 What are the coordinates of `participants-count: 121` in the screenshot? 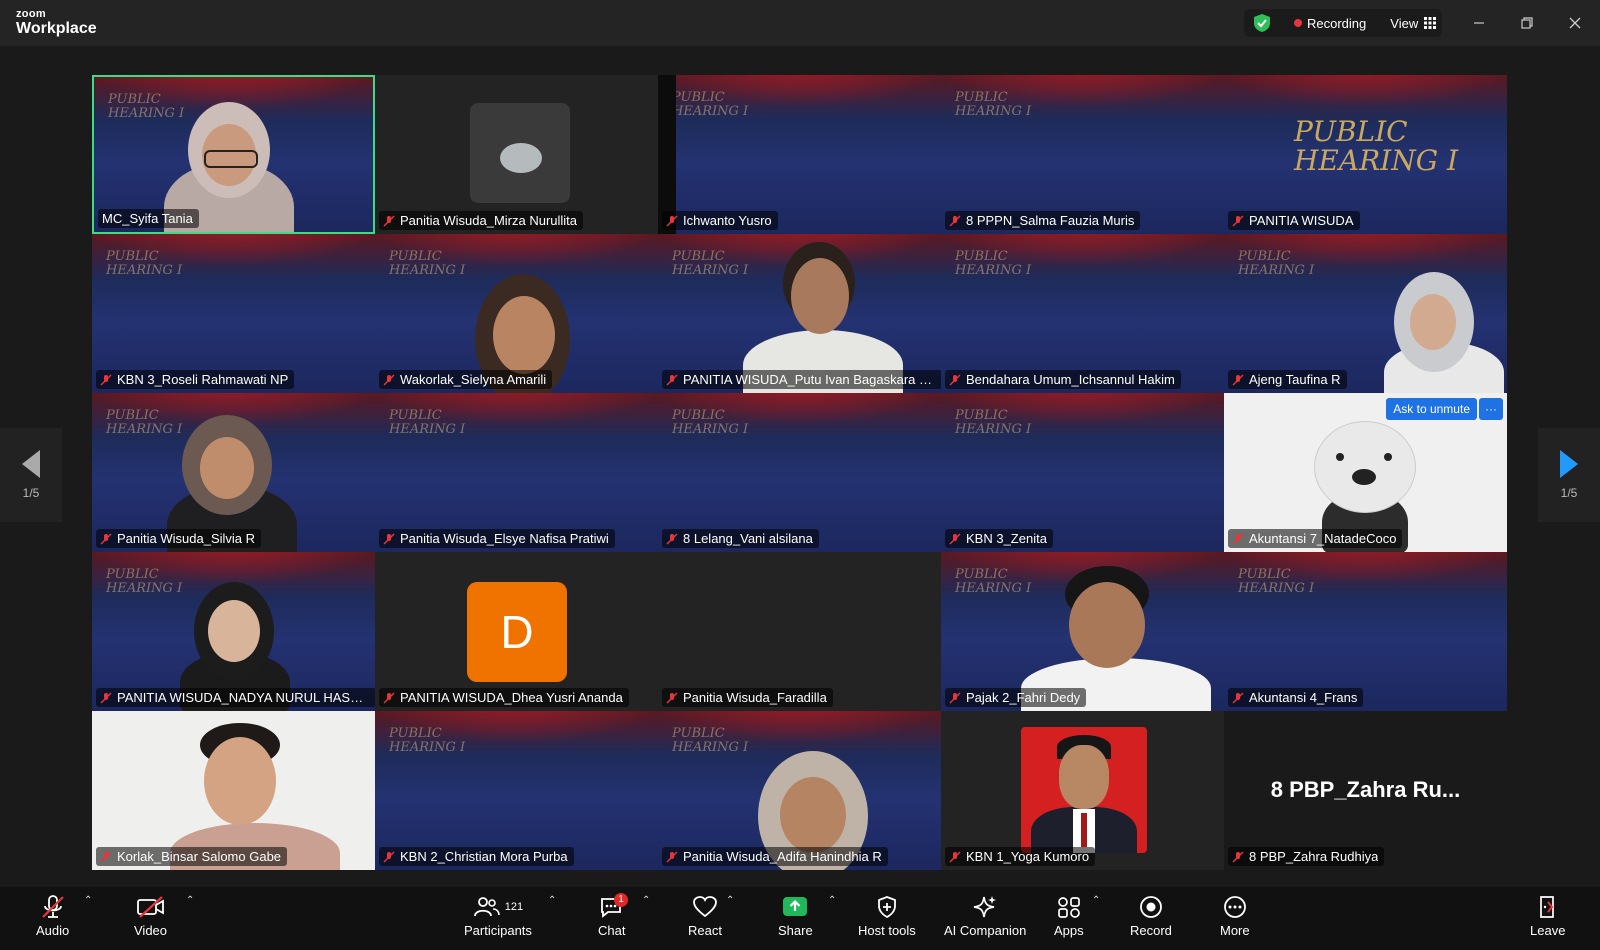 It's located at (514, 907).